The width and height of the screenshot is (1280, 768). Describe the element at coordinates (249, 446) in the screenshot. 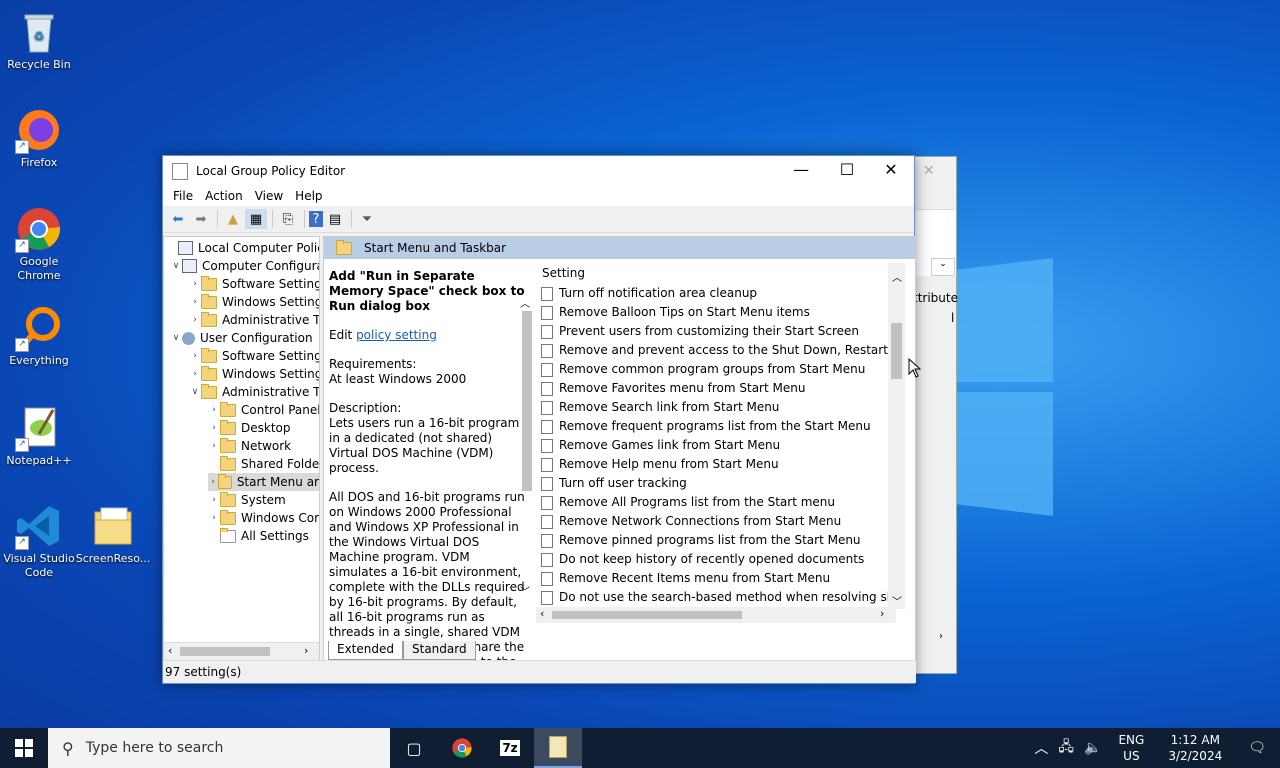

I see `tree-node-network: › Network` at that location.